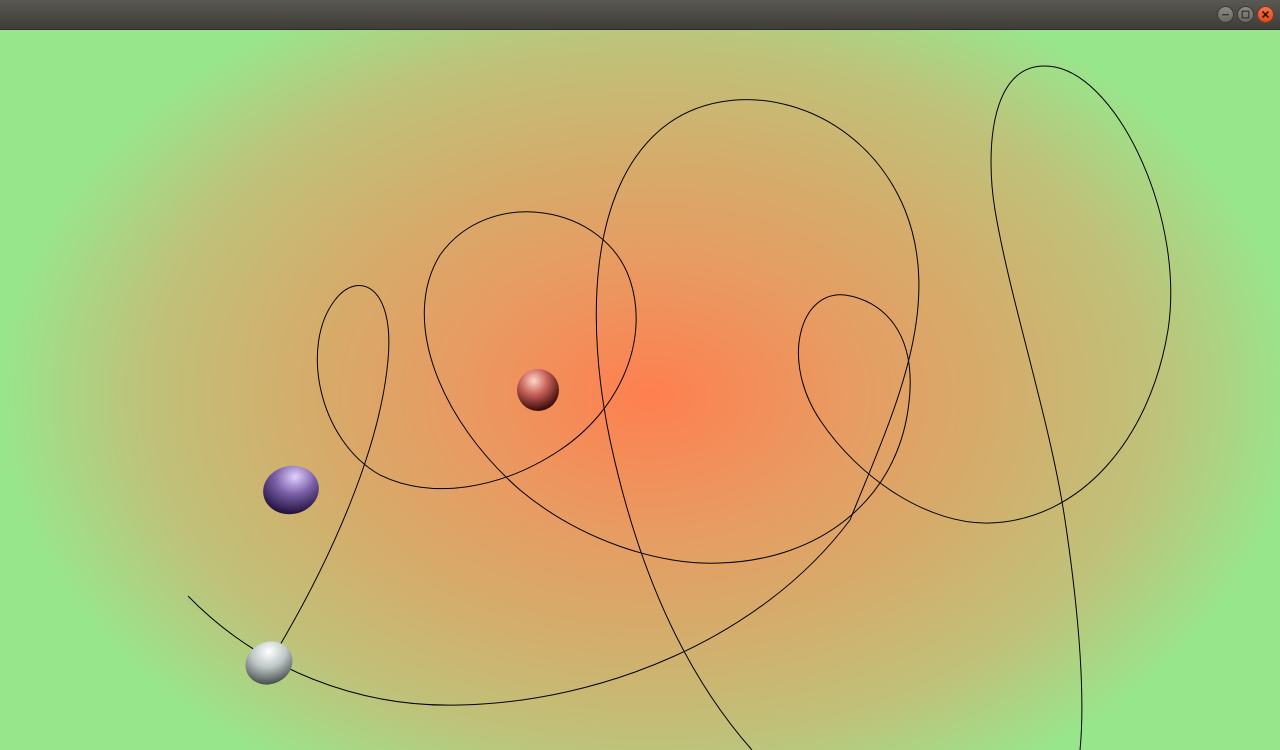  I want to click on minimize-icon, so click(1225, 15).